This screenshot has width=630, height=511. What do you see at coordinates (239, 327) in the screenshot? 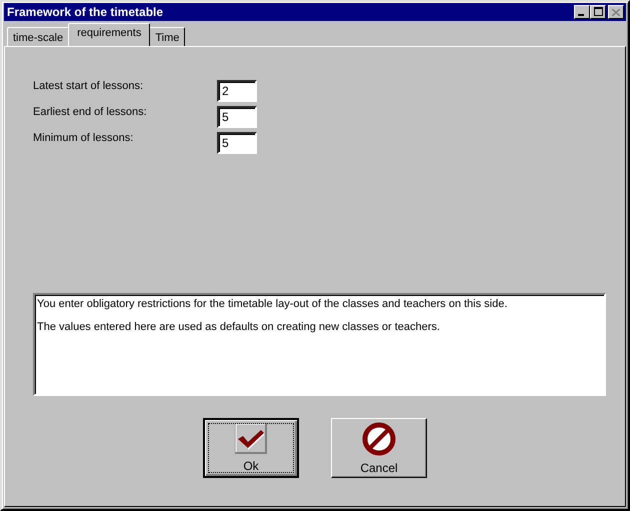
I see `description-text: The values entered here are used as defaults on creating new classes or teachers.` at bounding box center [239, 327].